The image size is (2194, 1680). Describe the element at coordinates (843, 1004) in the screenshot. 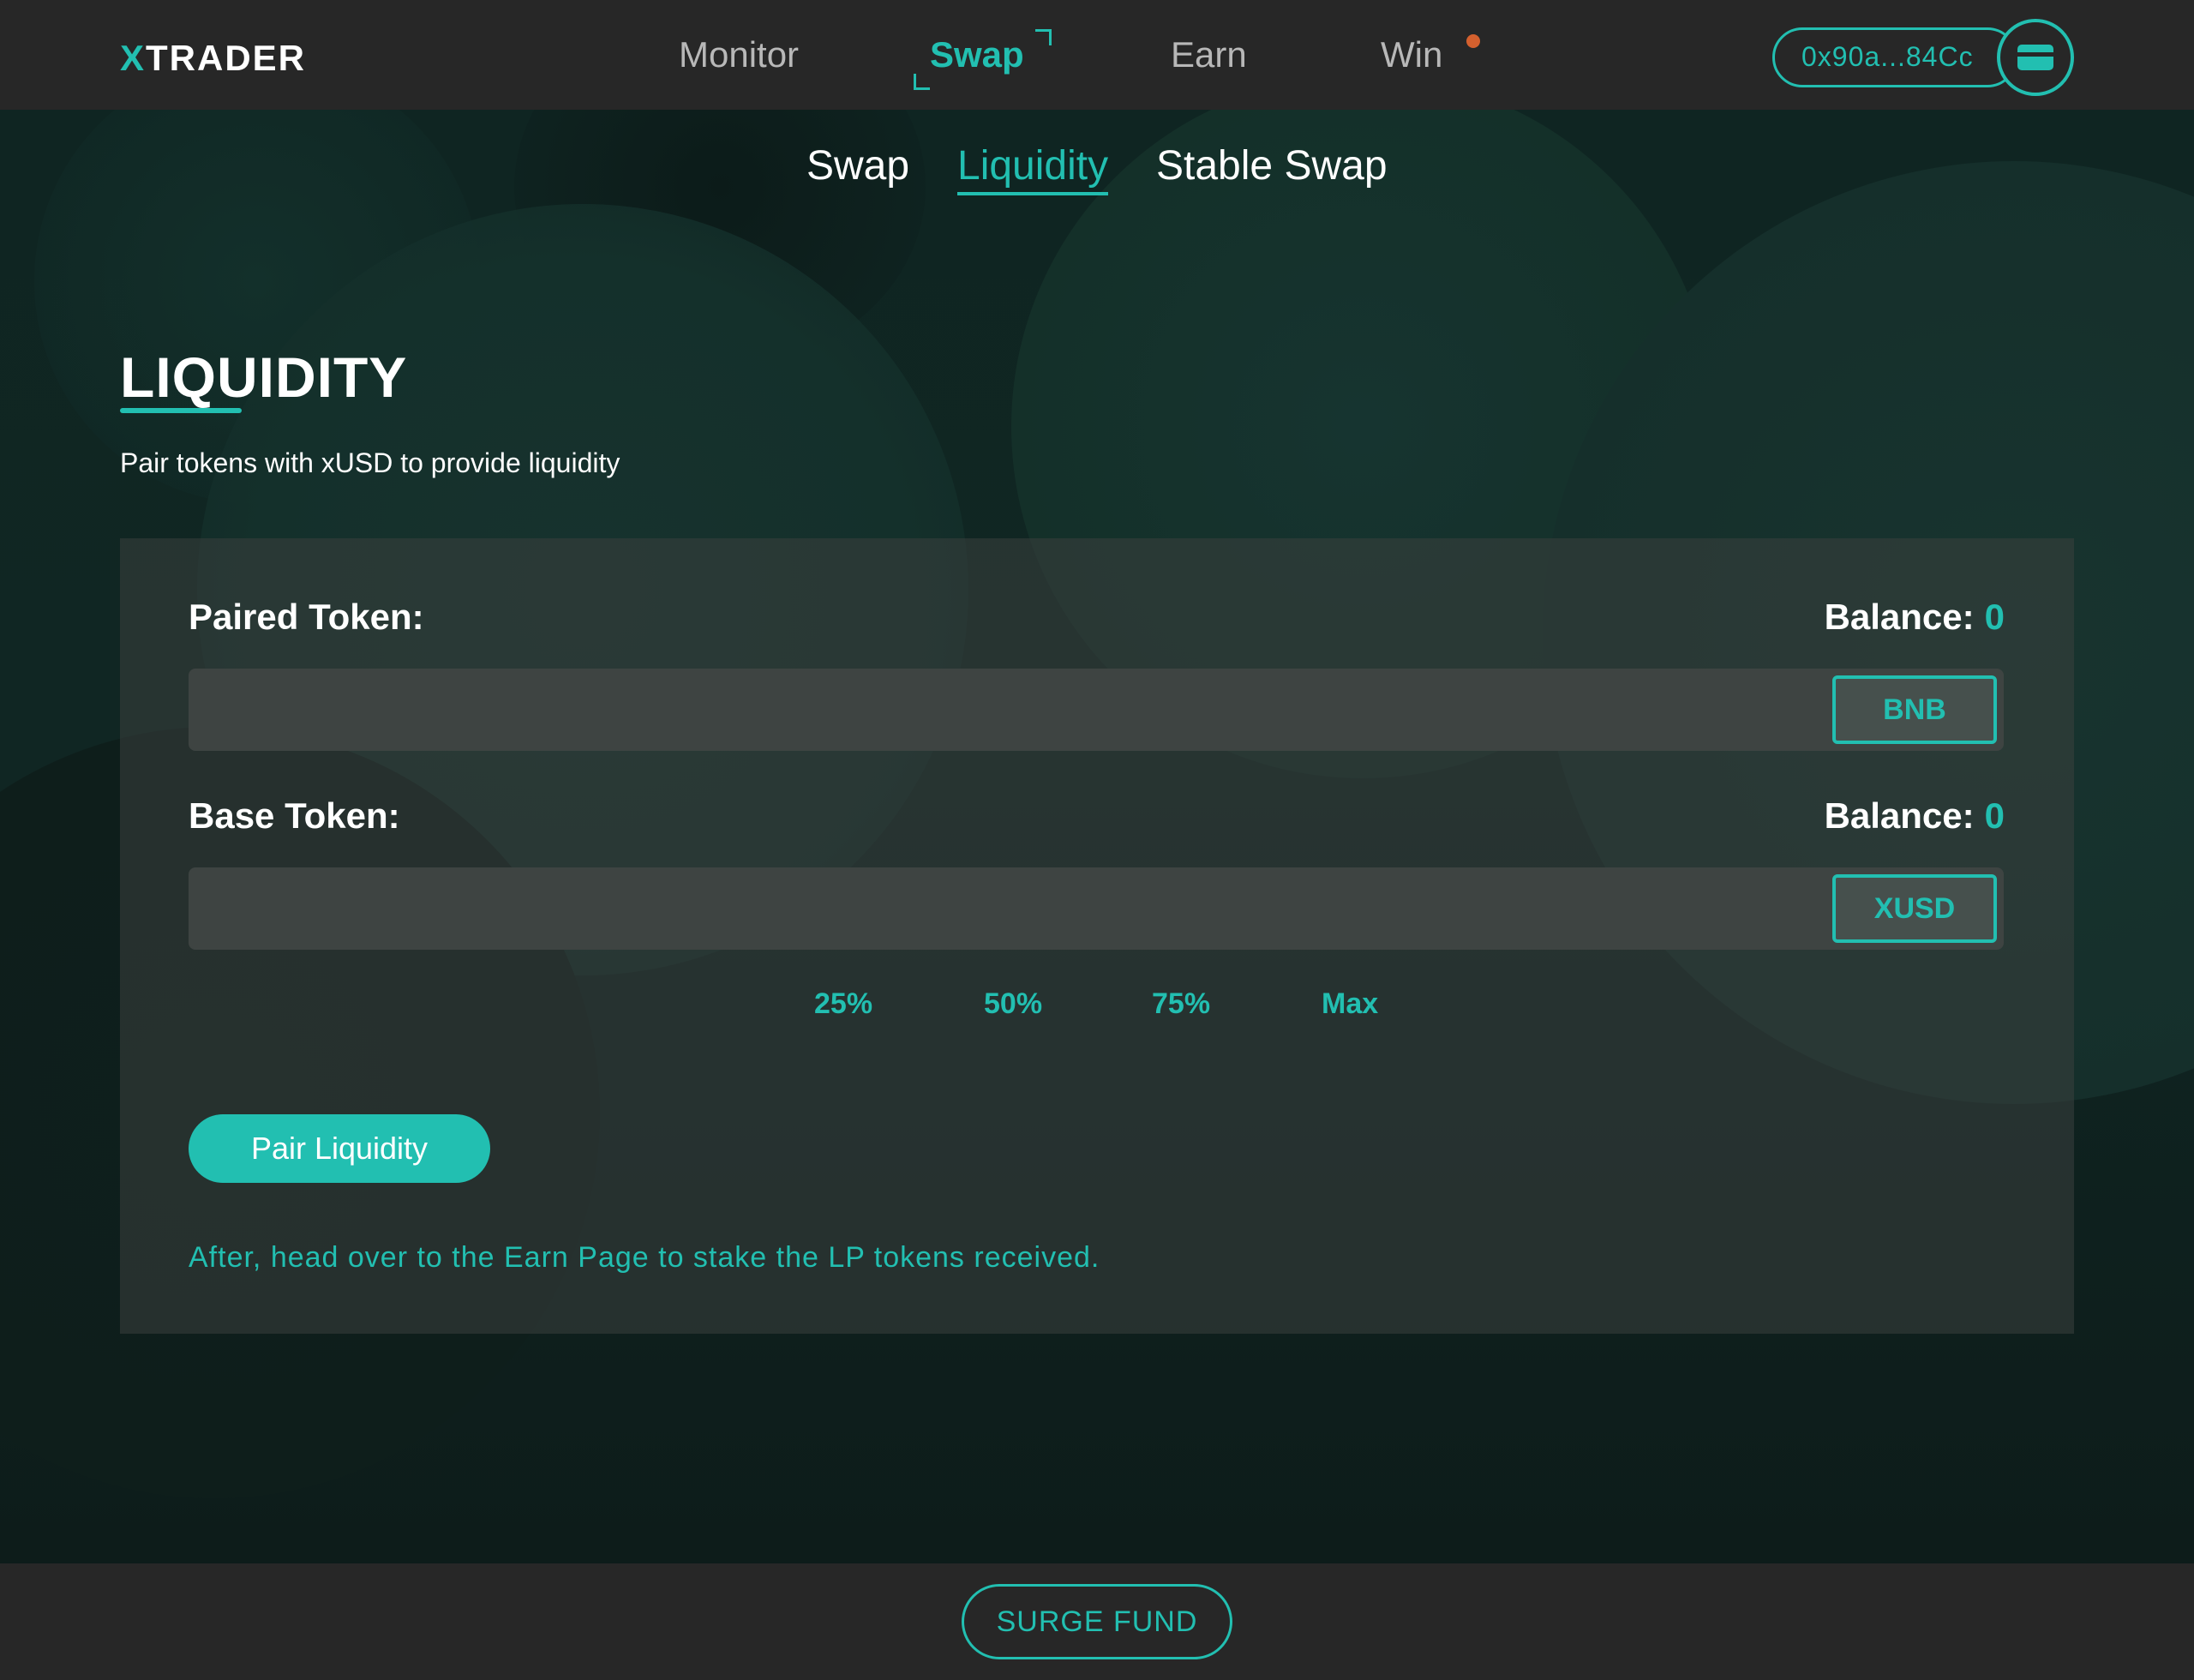

I see `percent-25-button: 25%` at that location.